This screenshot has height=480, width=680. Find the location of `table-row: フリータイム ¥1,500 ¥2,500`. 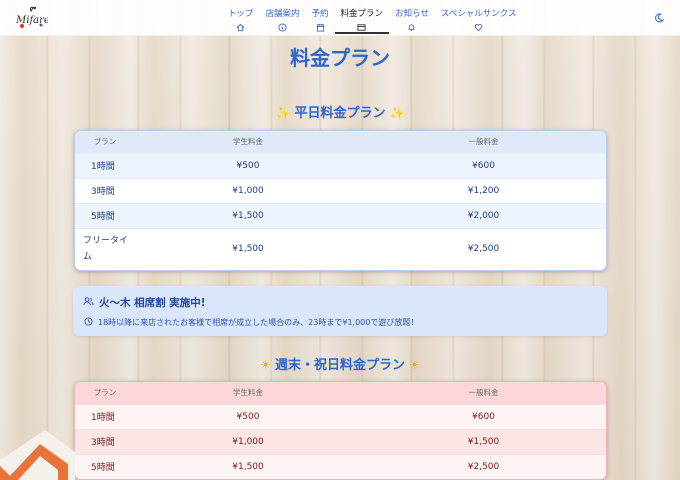

table-row: フリータイム ¥1,500 ¥2,500 is located at coordinates (340, 248).